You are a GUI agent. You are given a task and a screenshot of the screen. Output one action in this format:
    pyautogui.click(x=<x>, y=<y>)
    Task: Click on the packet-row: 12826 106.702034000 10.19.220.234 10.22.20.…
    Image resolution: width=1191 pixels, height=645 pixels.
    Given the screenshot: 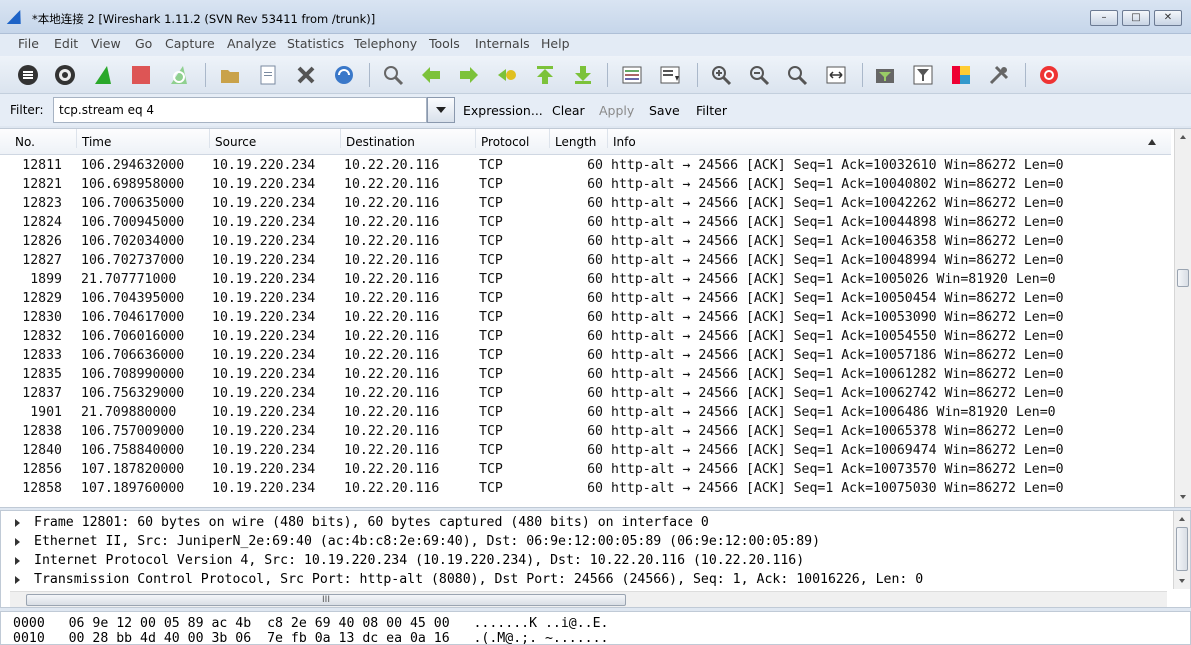 What is the action you would take?
    pyautogui.click(x=584, y=241)
    